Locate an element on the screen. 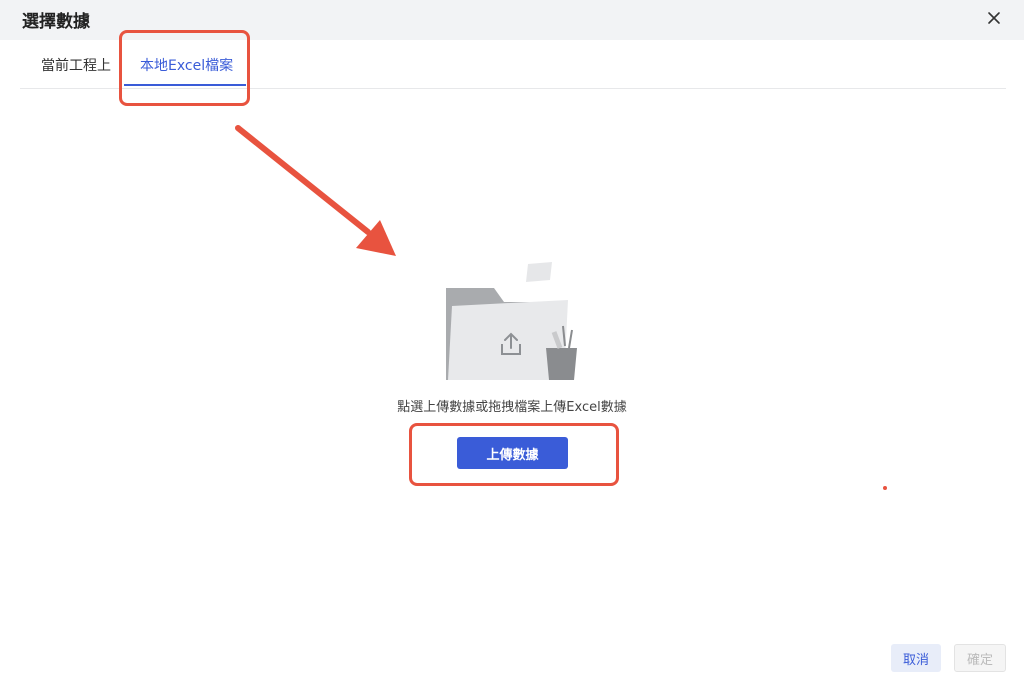  dialog-title: 選擇數據 is located at coordinates (56, 22).